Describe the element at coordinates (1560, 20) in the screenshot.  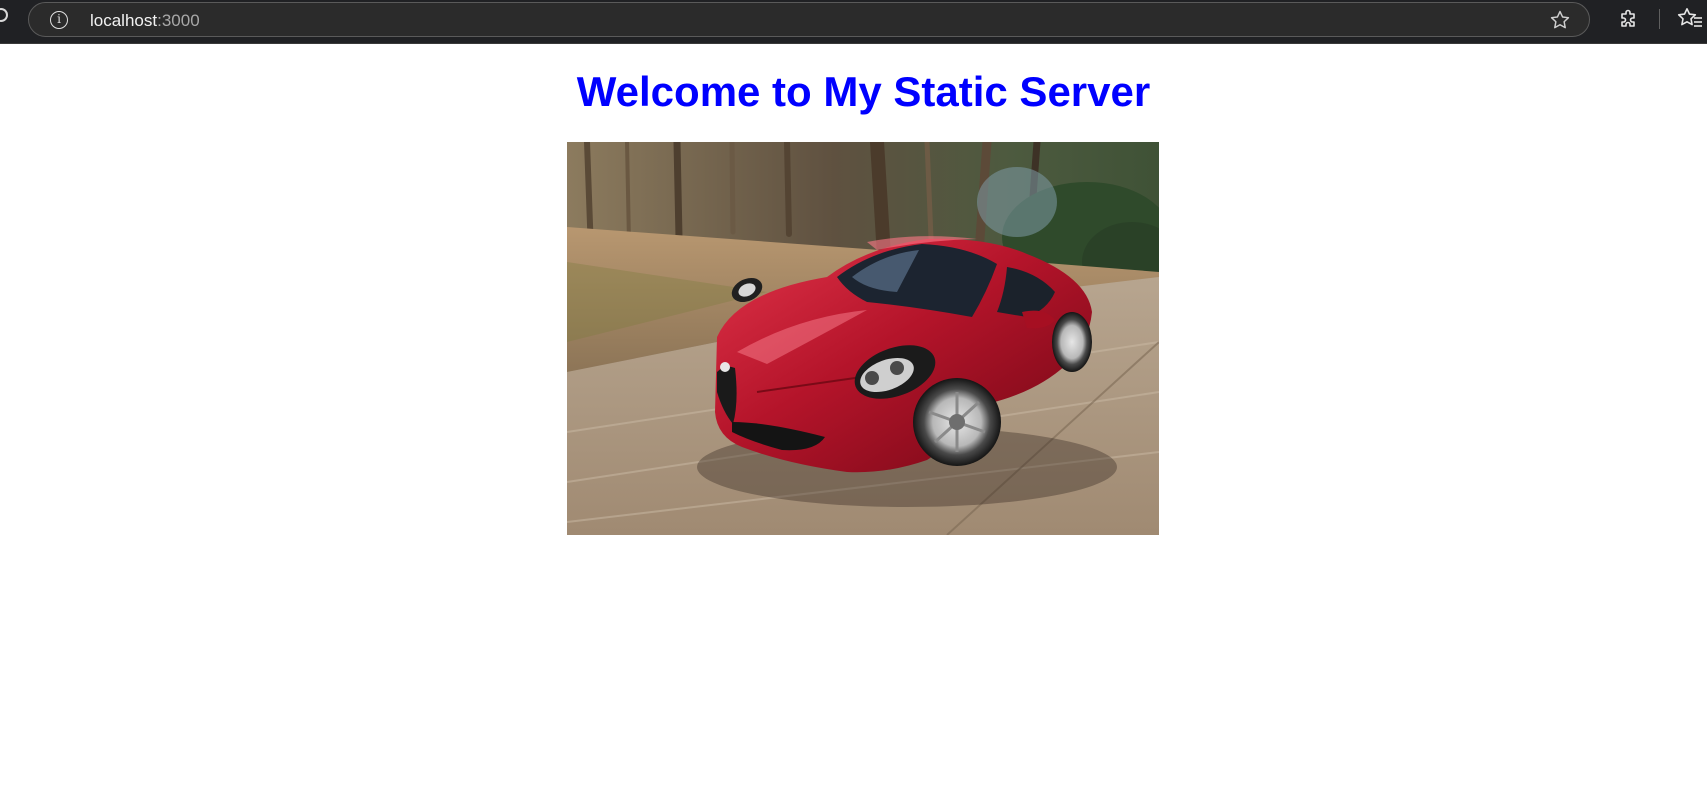
I see `star-icon` at that location.